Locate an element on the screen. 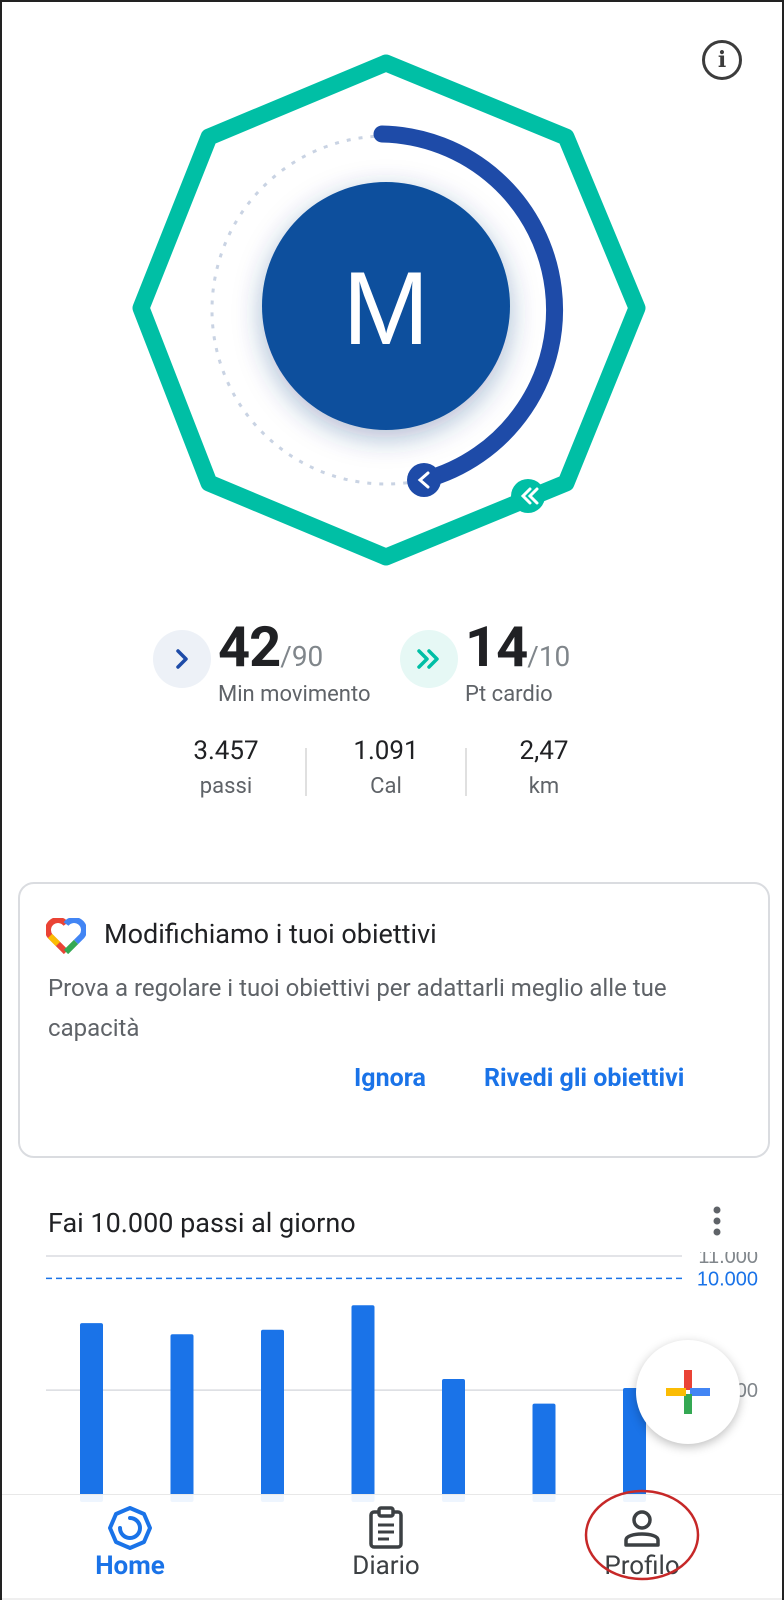  nav-item-home: Home is located at coordinates (130, 1538).